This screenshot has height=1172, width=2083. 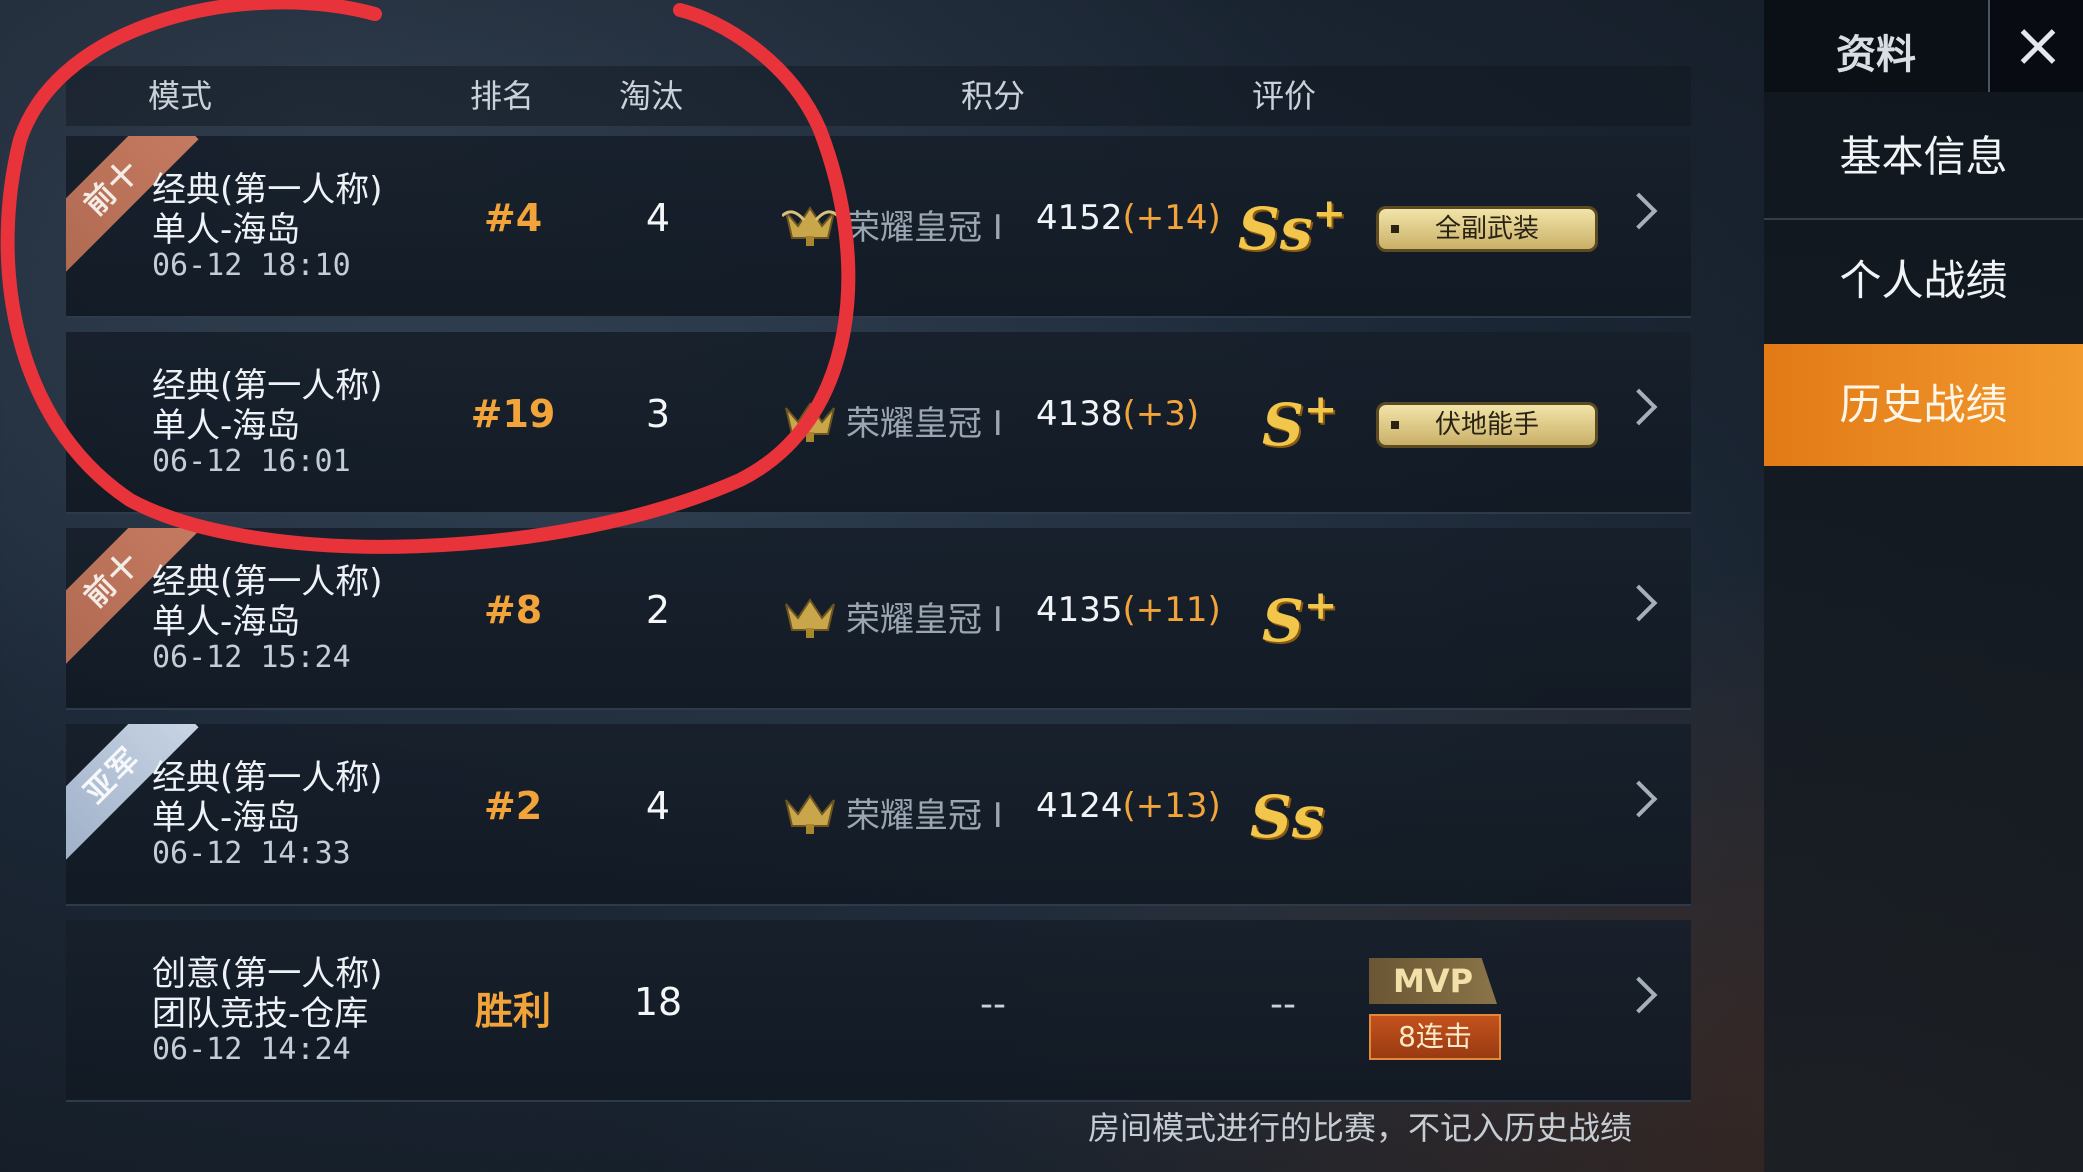 What do you see at coordinates (1171, 806) in the screenshot?
I see `points-delta: (+13)` at bounding box center [1171, 806].